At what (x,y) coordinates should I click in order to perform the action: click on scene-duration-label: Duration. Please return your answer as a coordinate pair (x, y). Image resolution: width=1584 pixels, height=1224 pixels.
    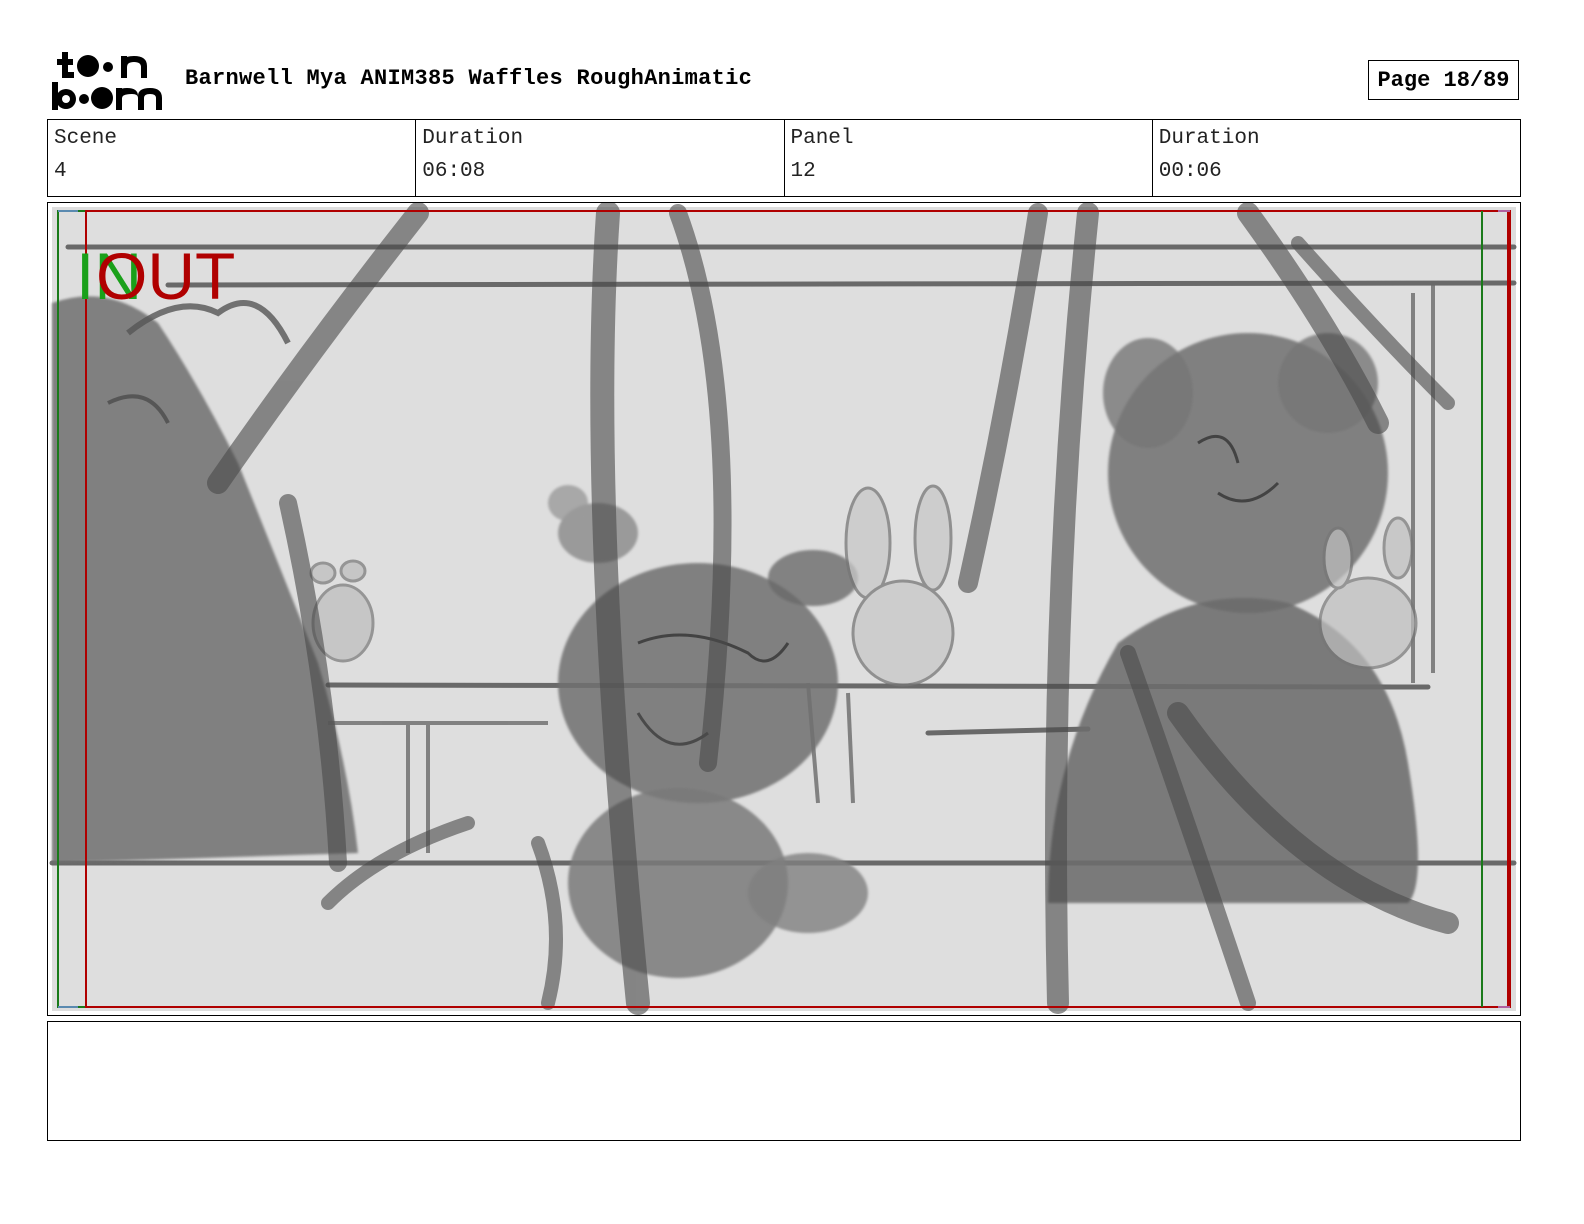
    Looking at the image, I should click on (473, 138).